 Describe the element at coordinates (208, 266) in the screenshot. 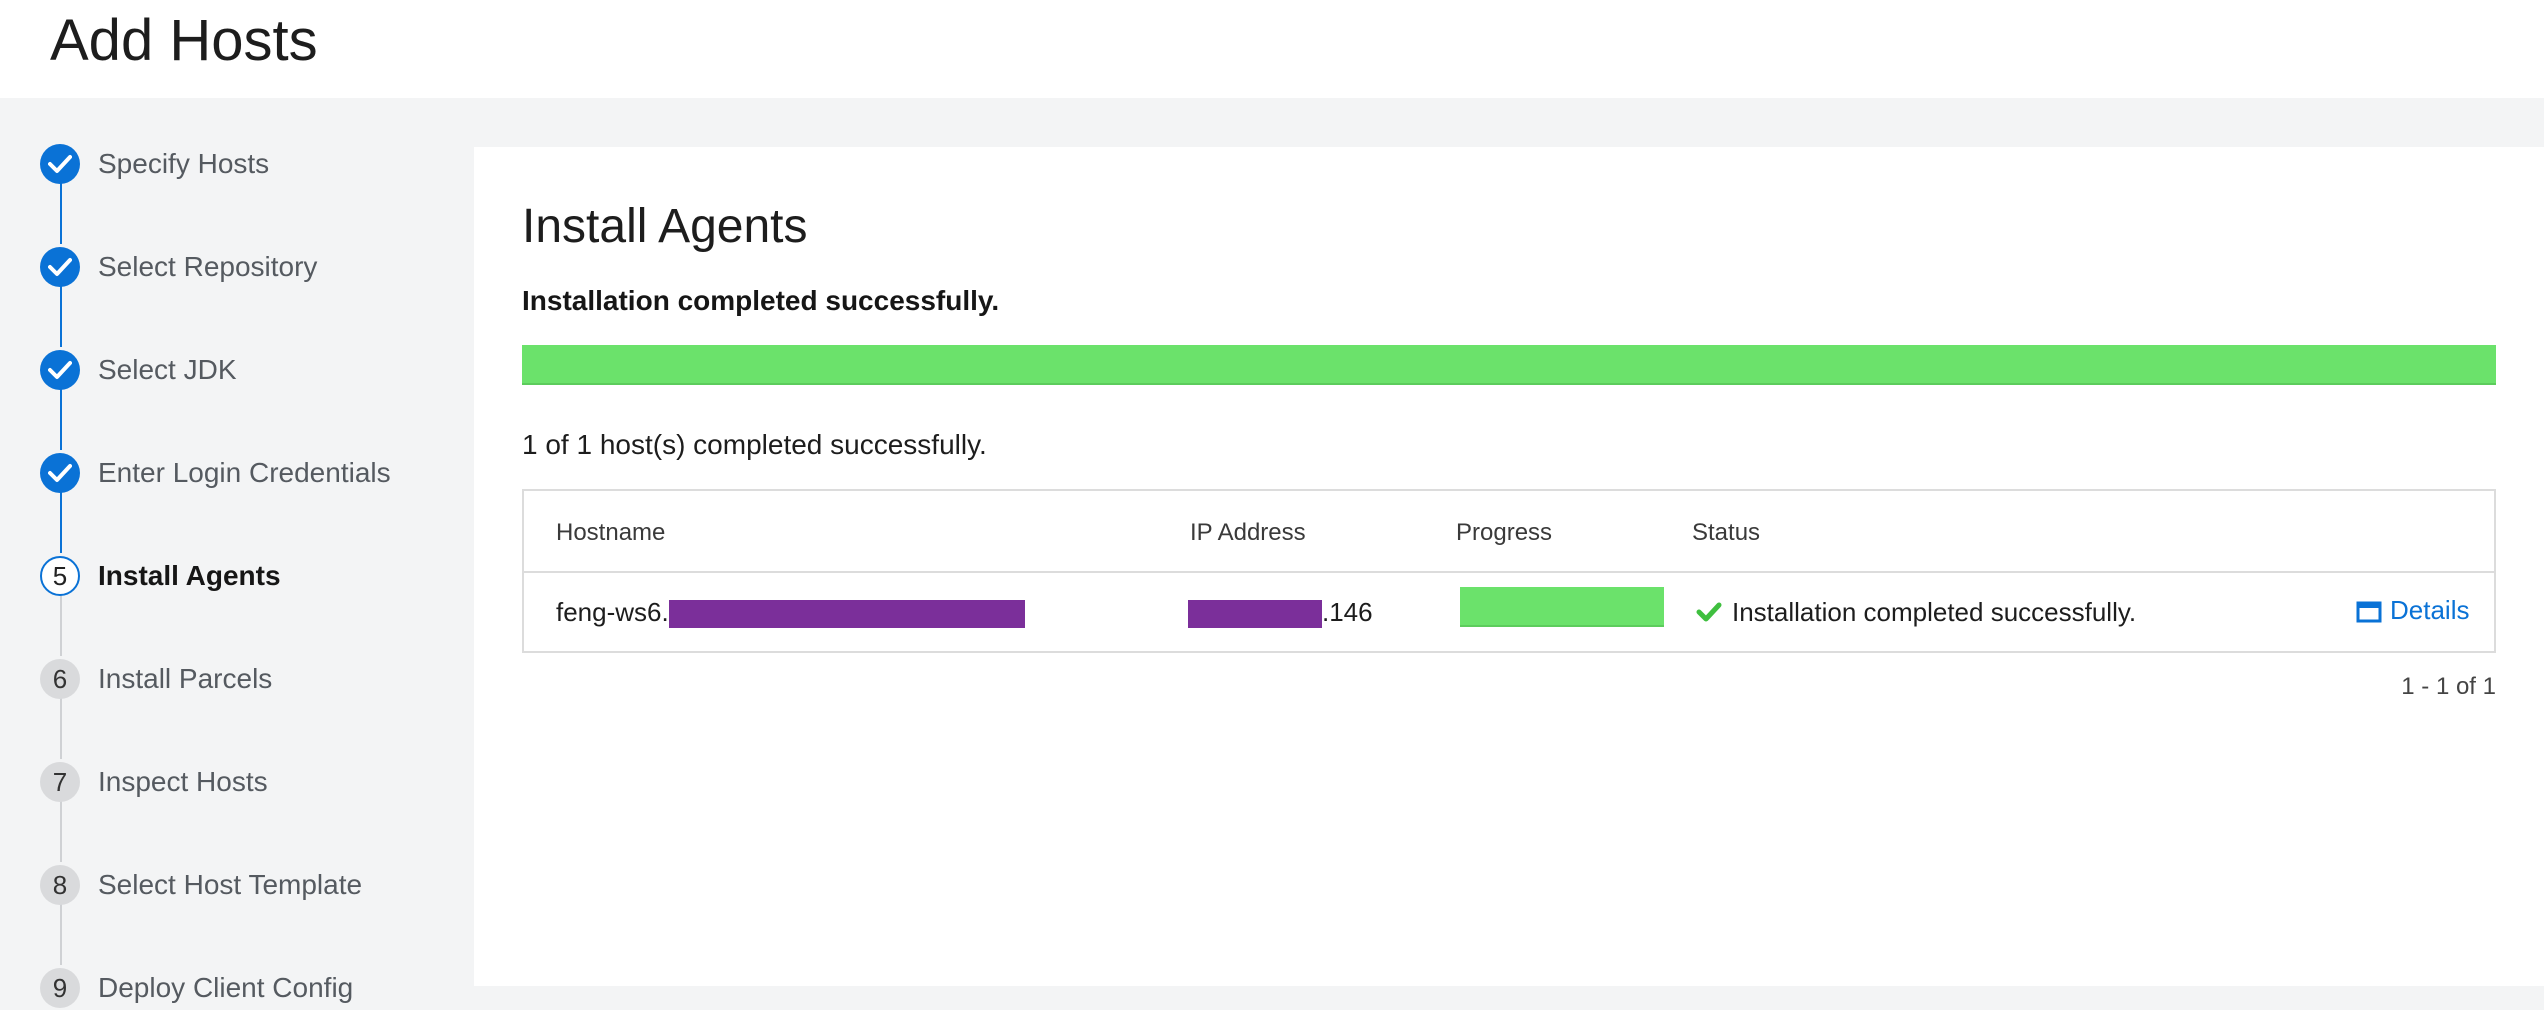

I see `step-label: Select Repository` at that location.